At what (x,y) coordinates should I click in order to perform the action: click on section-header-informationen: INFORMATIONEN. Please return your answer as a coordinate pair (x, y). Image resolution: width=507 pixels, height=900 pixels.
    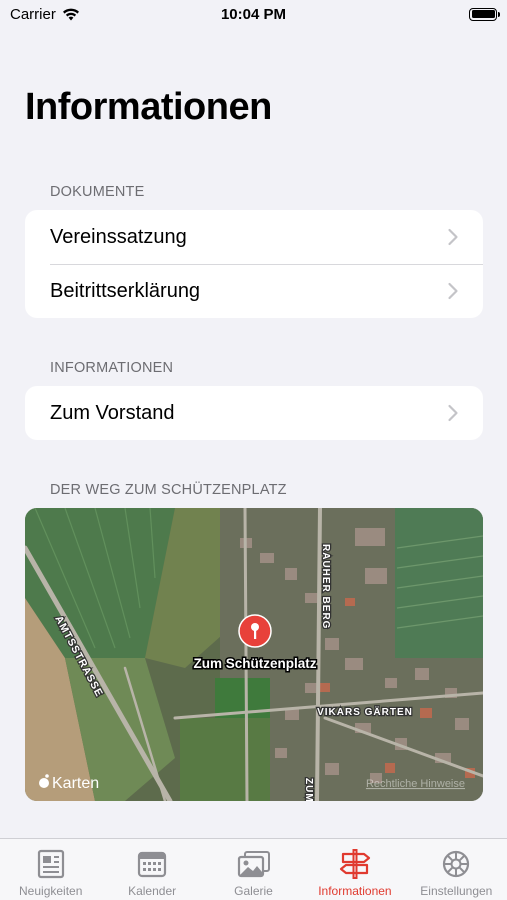
    Looking at the image, I should click on (112, 368).